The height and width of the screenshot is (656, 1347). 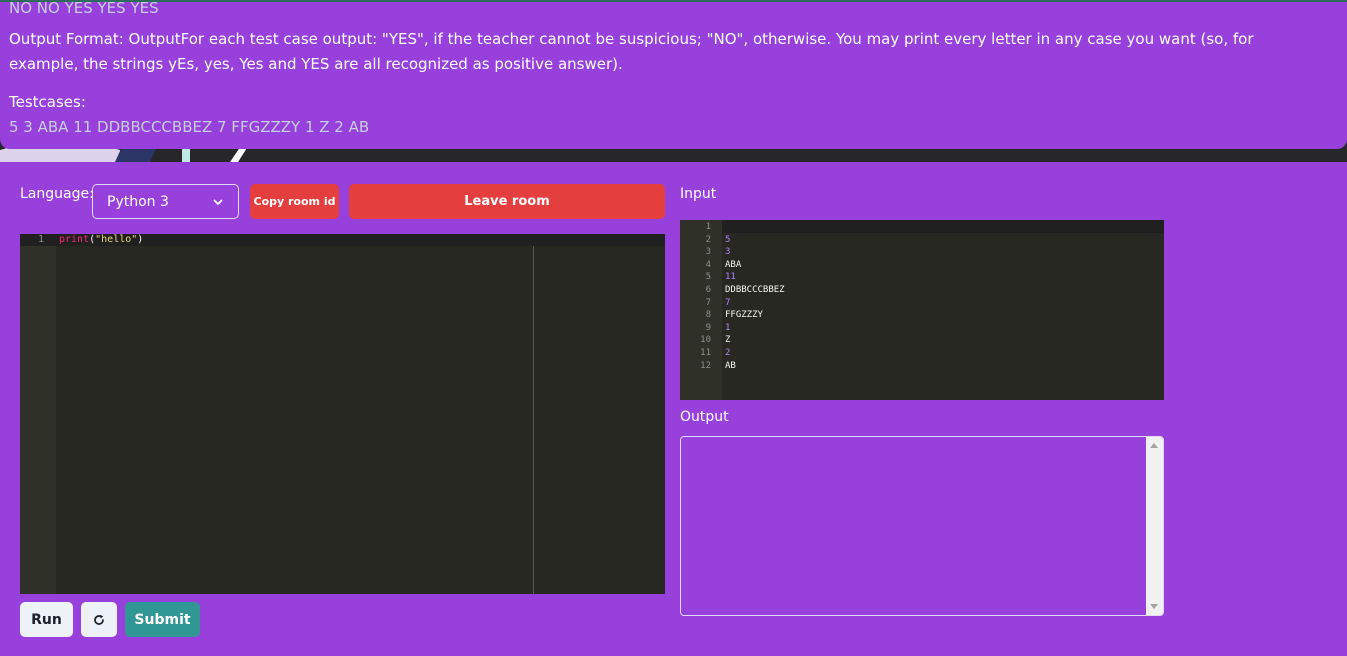 I want to click on input-line-number: 7, so click(x=708, y=302).